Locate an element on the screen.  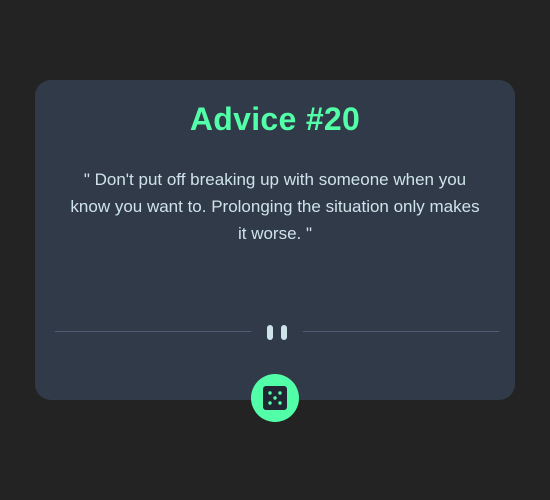
pause-icon is located at coordinates (277, 332).